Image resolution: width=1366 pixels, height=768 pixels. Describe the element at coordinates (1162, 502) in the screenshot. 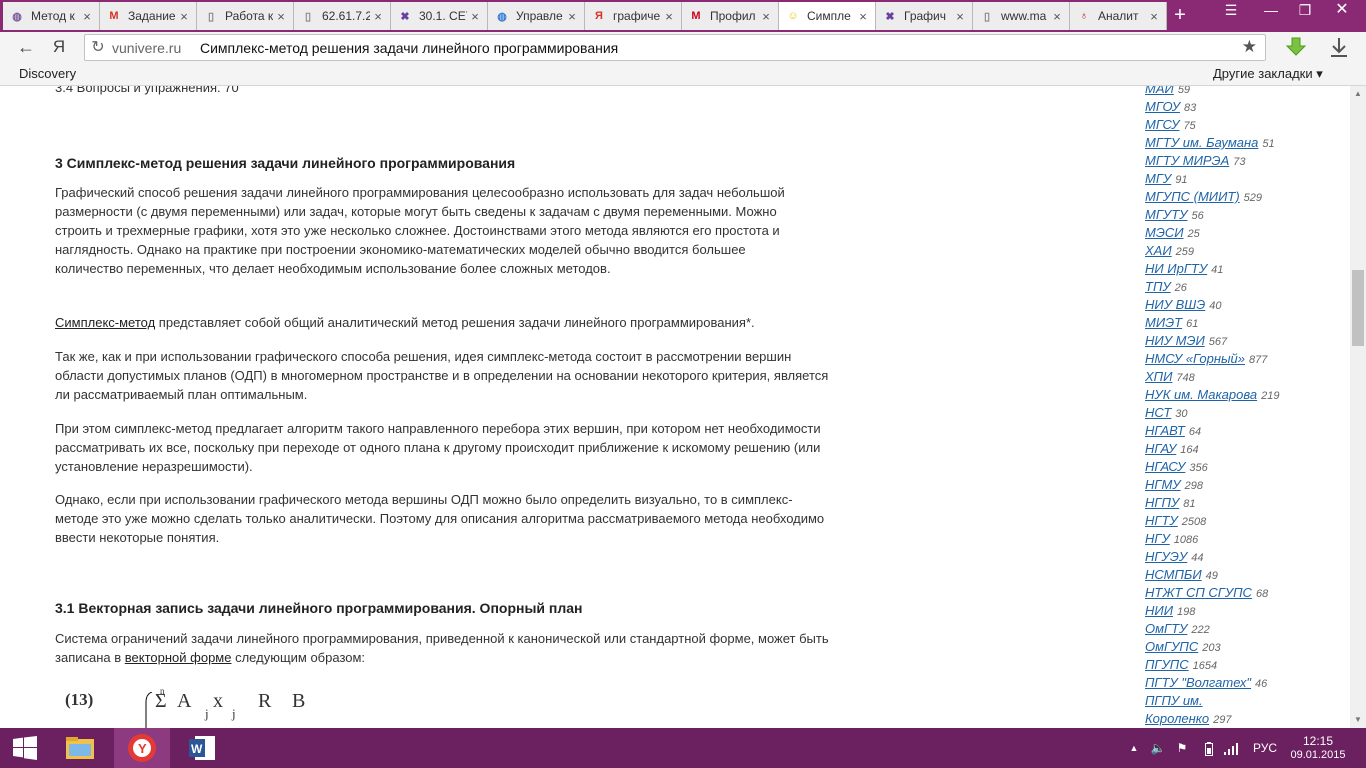

I see `university-link: НГПУ` at that location.